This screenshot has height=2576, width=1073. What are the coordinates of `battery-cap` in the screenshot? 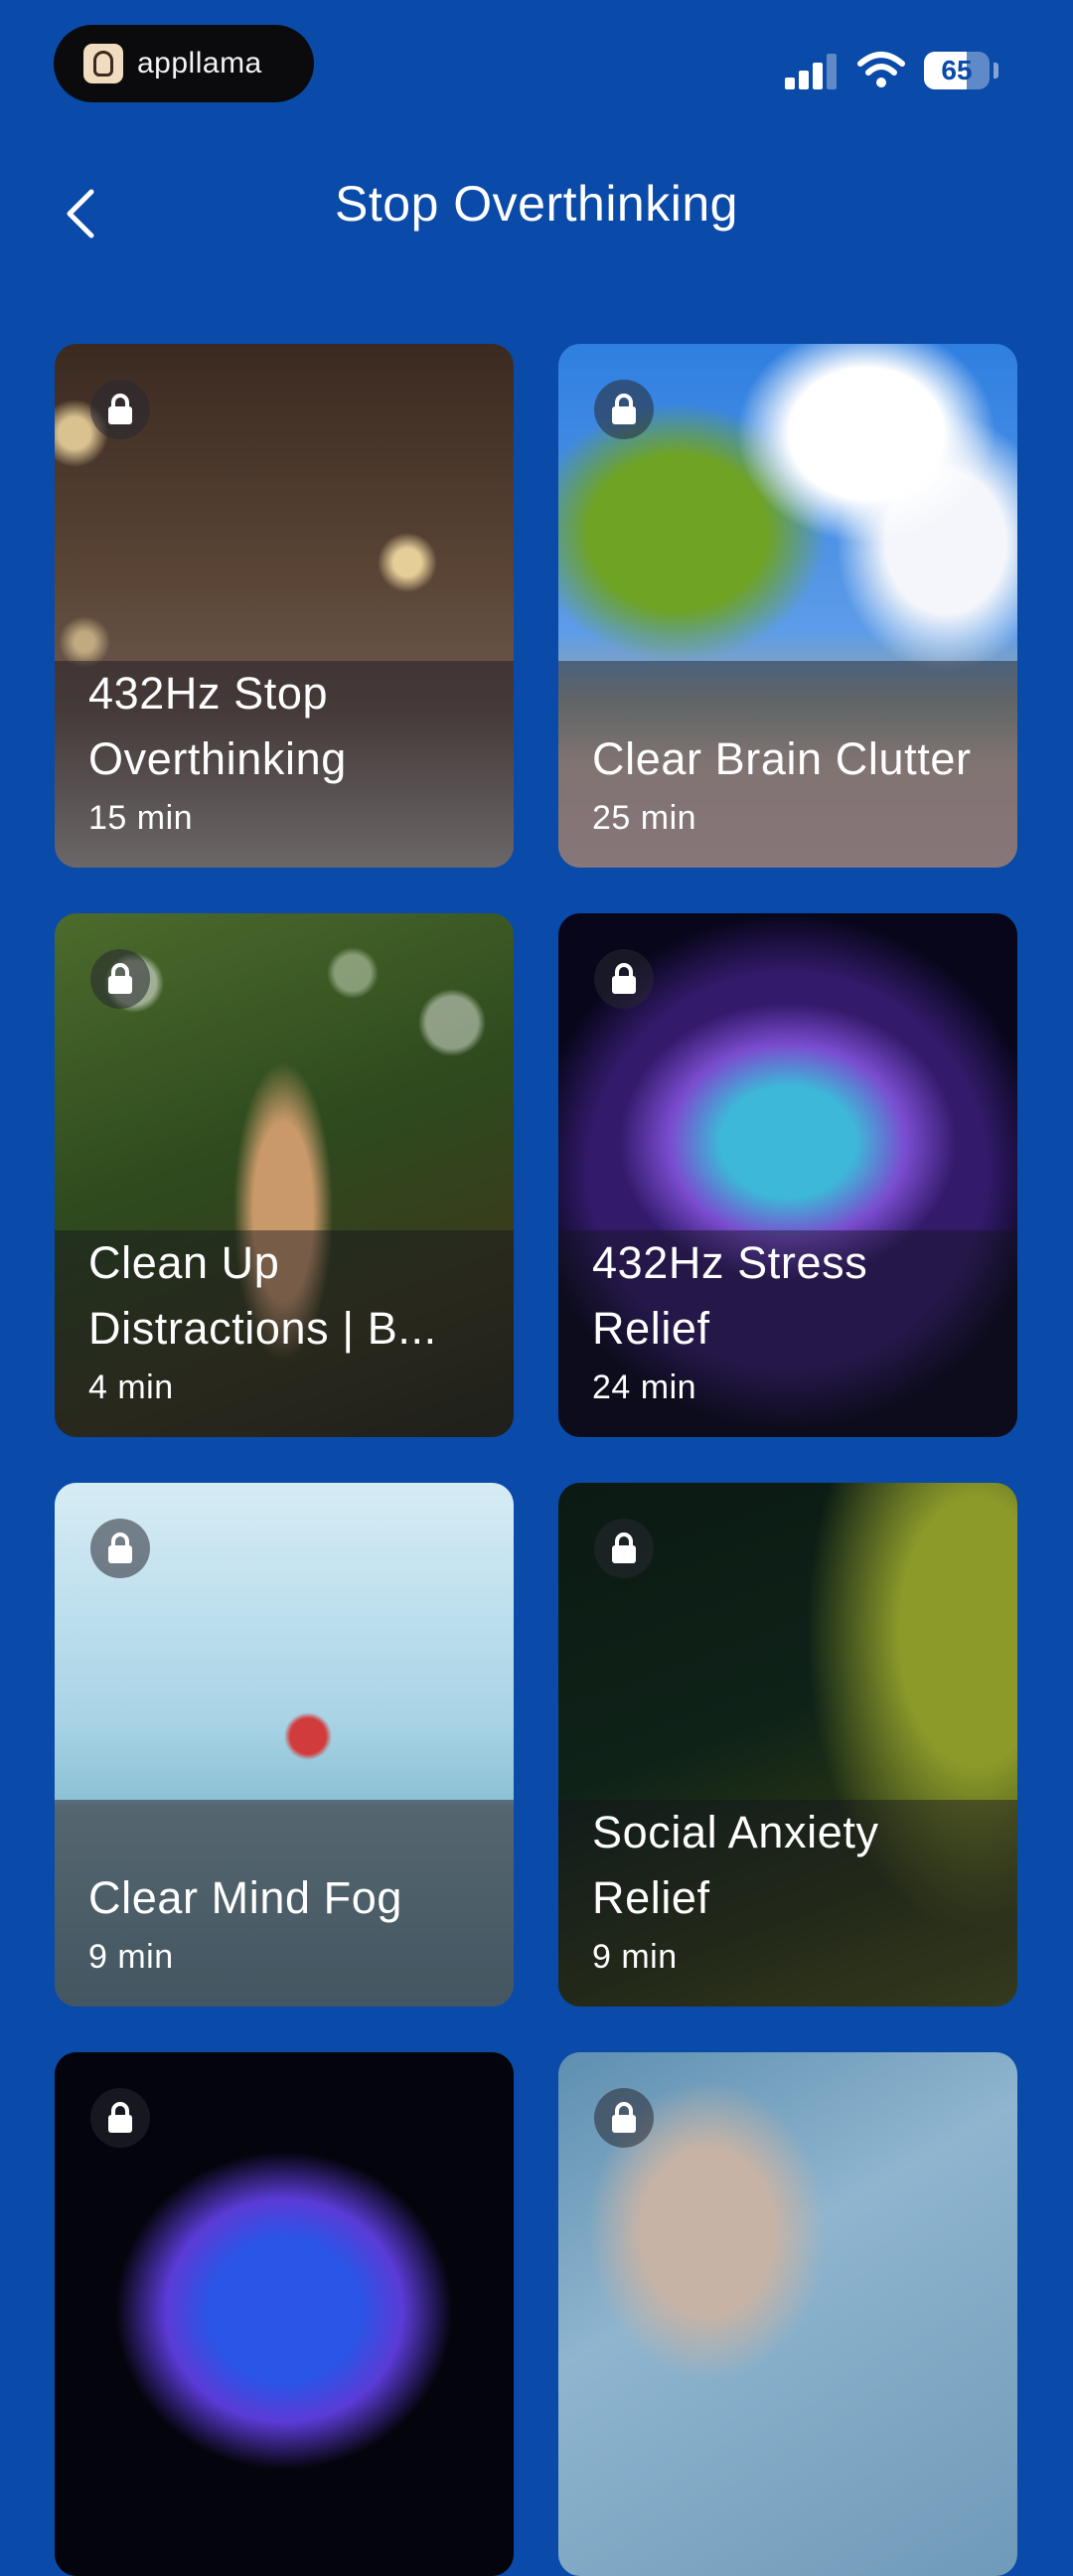 It's located at (996, 71).